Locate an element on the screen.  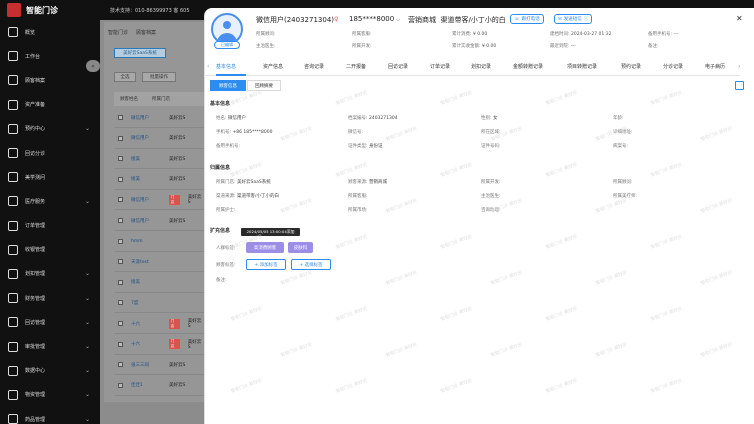
subtab-summary: 回顾摘要 is located at coordinates (264, 85).